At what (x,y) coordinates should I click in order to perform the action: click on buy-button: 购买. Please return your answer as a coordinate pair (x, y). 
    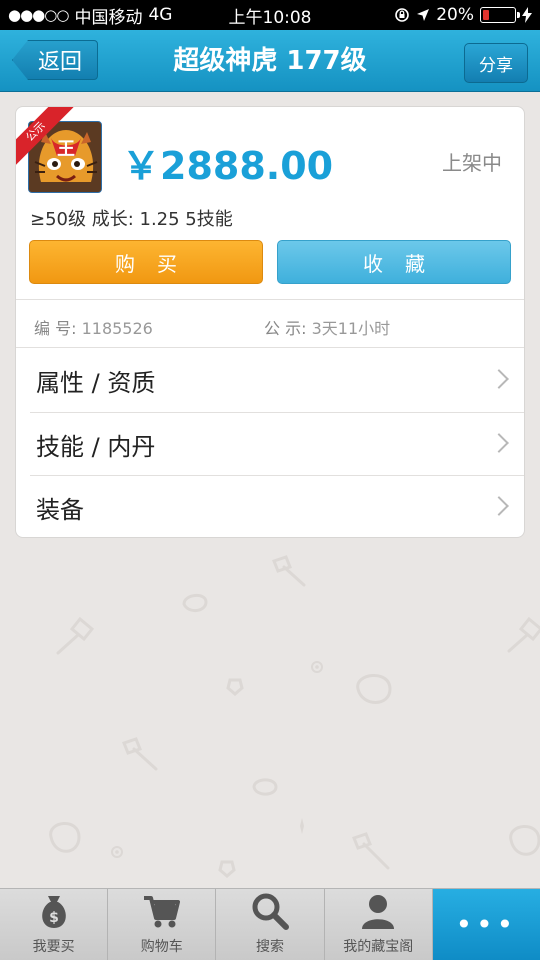
    Looking at the image, I should click on (146, 262).